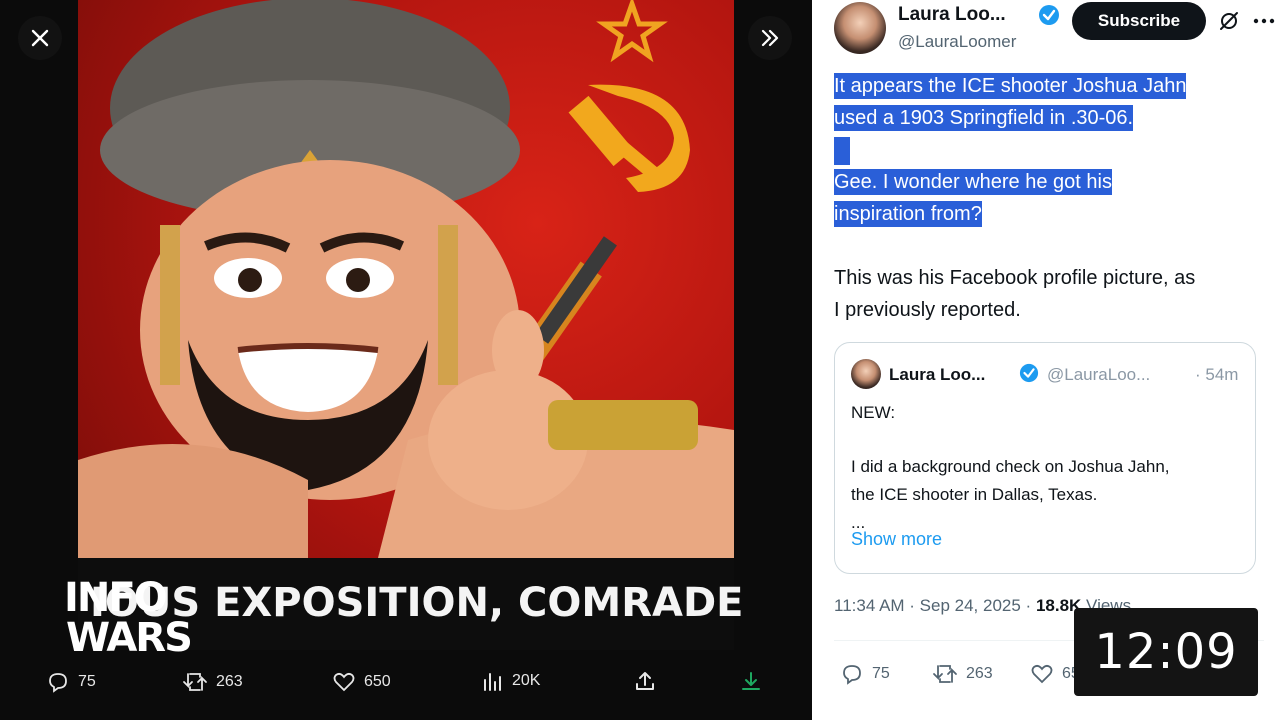 The image size is (1280, 720). What do you see at coordinates (1010, 86) in the screenshot?
I see `tweet-line: It appears the ICE shooter Joshua Jahn` at bounding box center [1010, 86].